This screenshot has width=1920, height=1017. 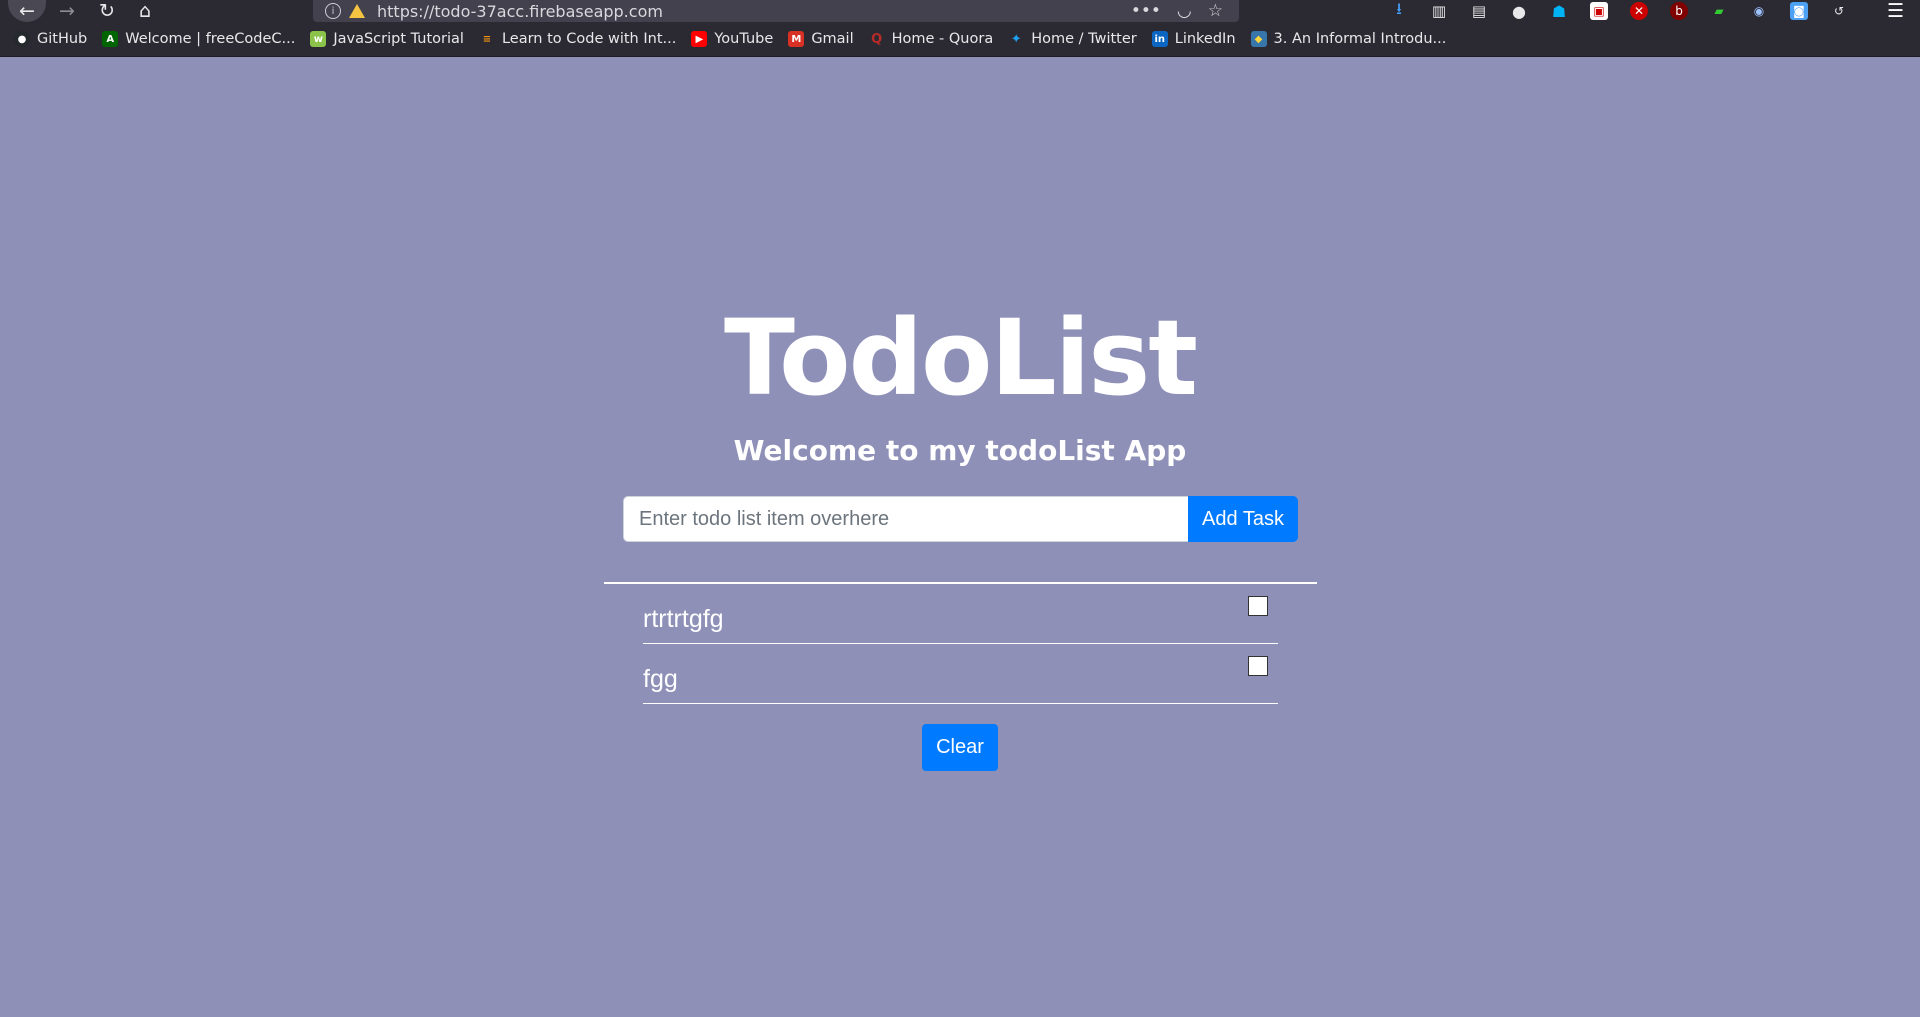 What do you see at coordinates (1016, 39) in the screenshot?
I see `twitter-icon: ✦` at bounding box center [1016, 39].